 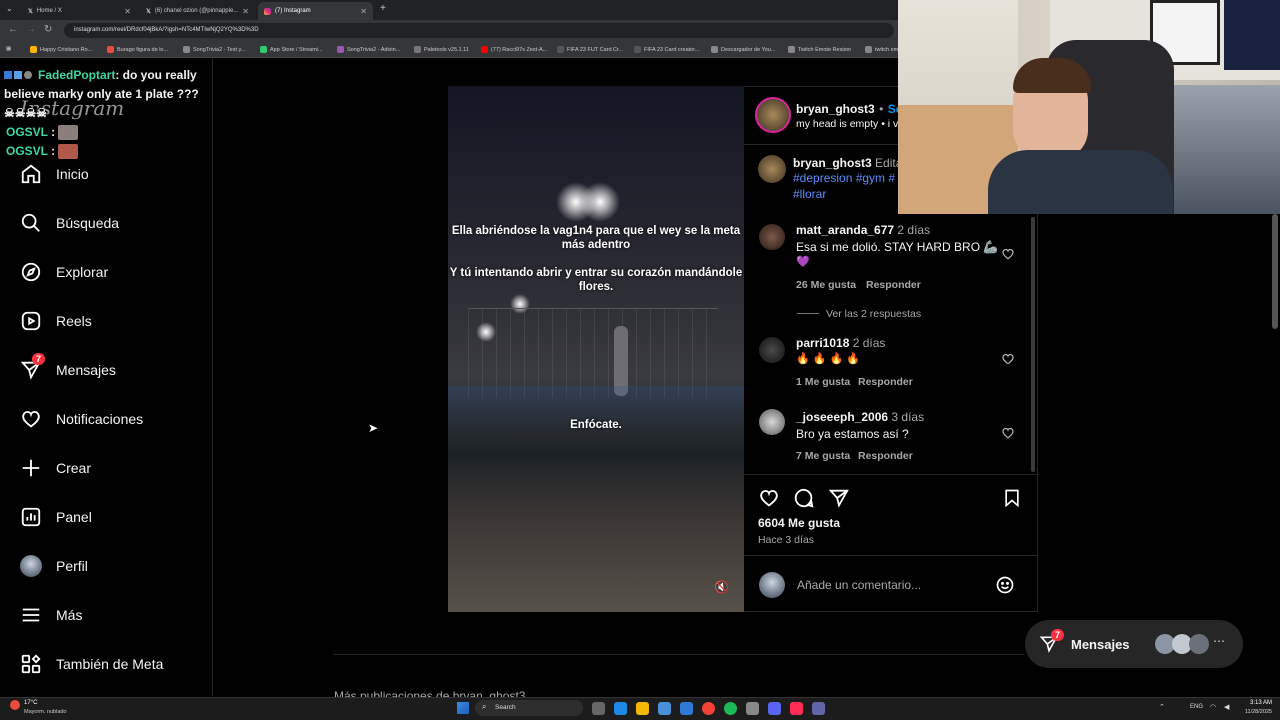 I want to click on language-indicator: ENG, so click(x=1196, y=707).